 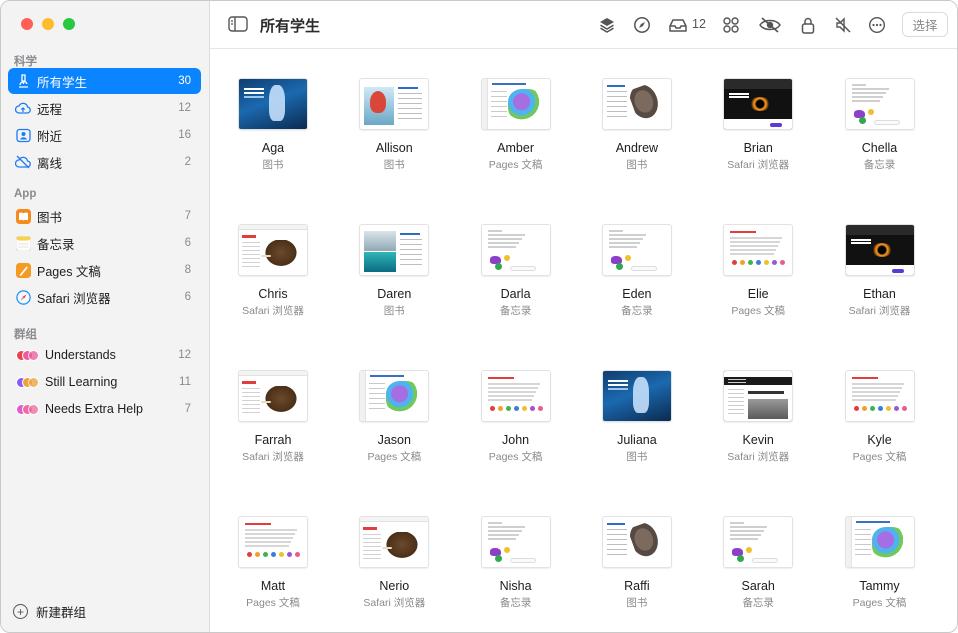 I want to click on sidebar-item: Needs Extra Help 7, so click(x=104, y=409).